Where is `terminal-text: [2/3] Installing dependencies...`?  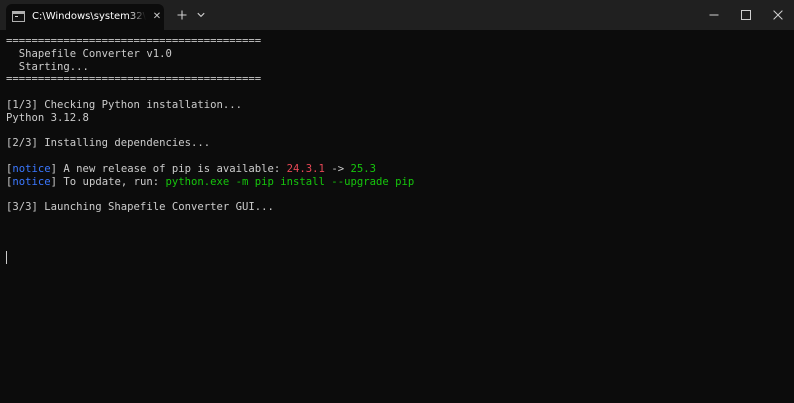
terminal-text: [2/3] Installing dependencies... is located at coordinates (108, 143).